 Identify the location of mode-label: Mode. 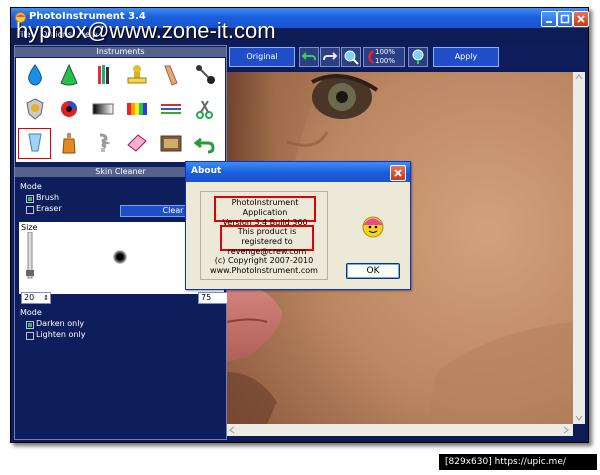
(31, 186).